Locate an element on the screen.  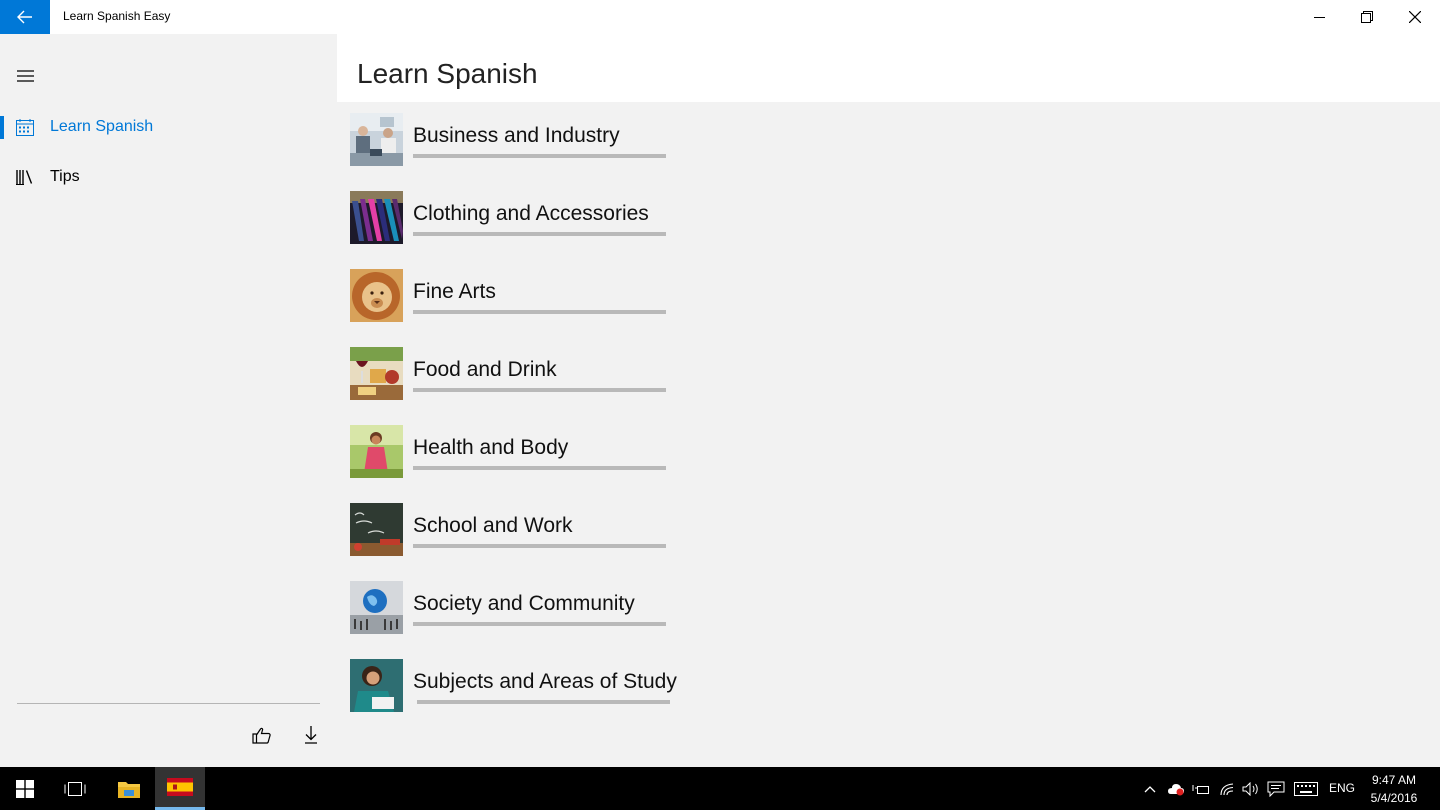
close-button is located at coordinates (1415, 17).